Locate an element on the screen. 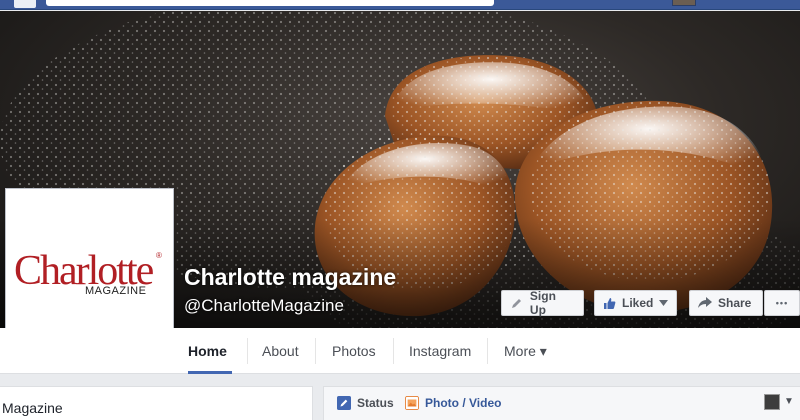  logo-subtext: MAGAZINE is located at coordinates (116, 291).